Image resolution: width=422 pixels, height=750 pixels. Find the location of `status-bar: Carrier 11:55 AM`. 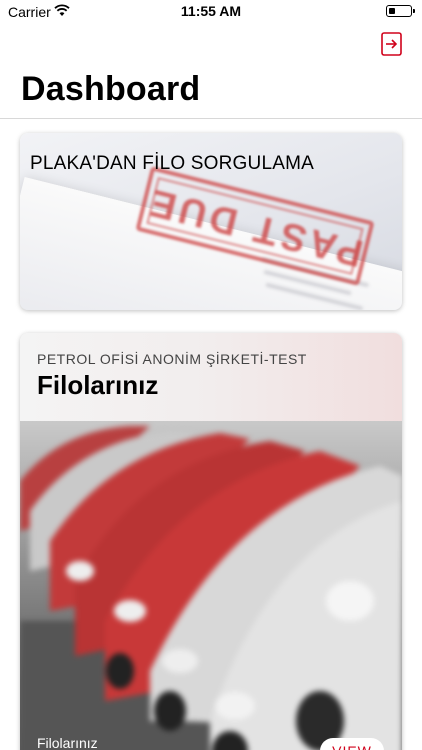

status-bar: Carrier 11:55 AM is located at coordinates (211, 11).